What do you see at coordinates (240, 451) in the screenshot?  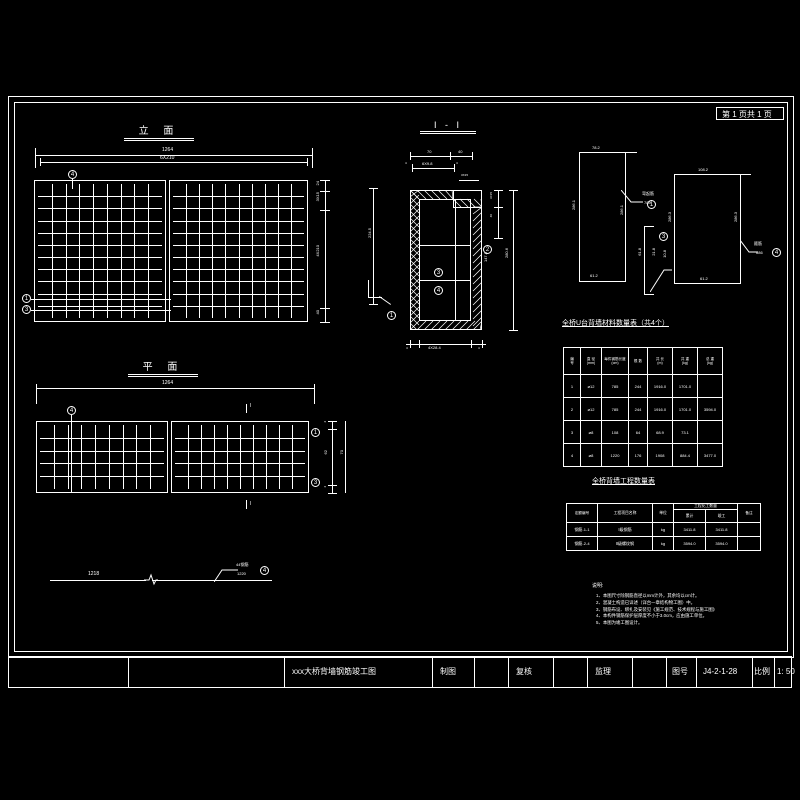 I see `plan-right-hbar` at bounding box center [240, 451].